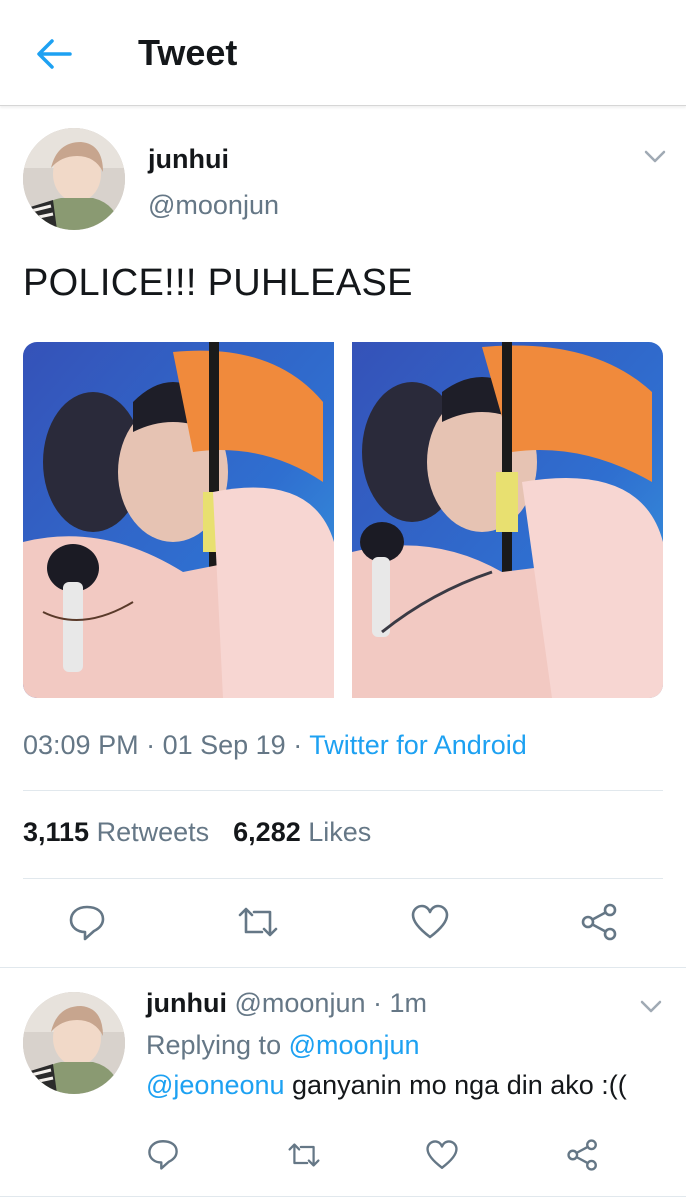  I want to click on mention-link: @jeoneonu, so click(215, 1085).